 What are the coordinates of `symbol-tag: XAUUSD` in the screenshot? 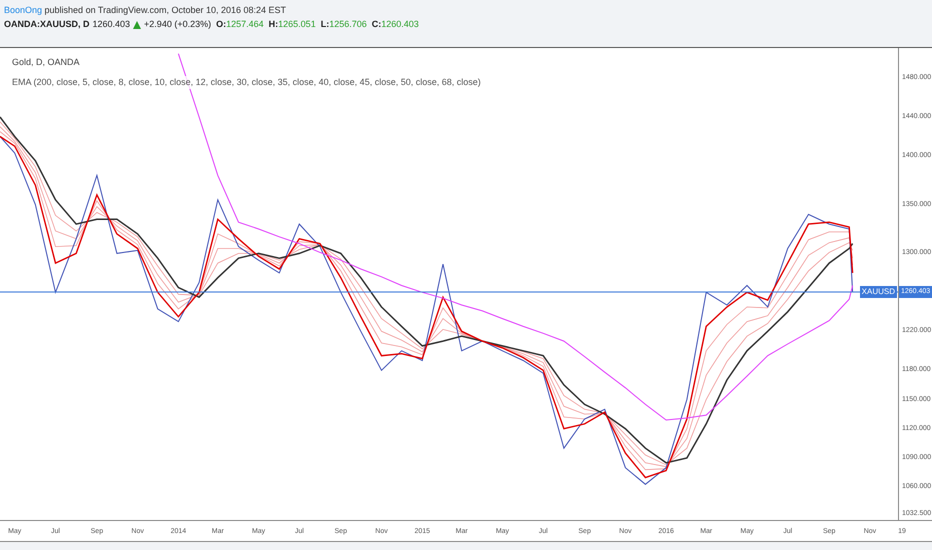 It's located at (878, 292).